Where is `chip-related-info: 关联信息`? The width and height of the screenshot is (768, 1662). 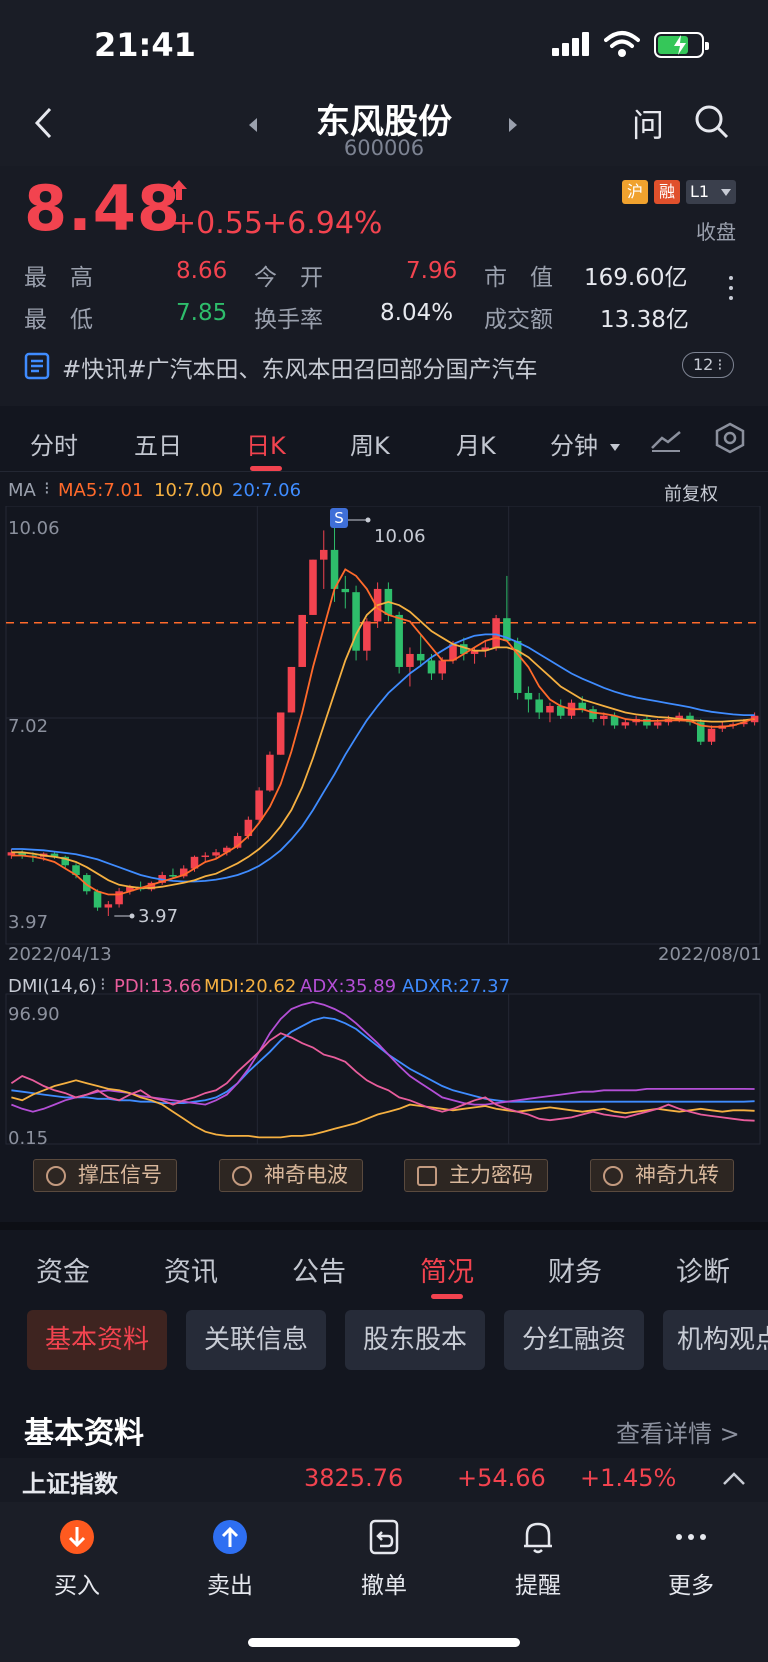
chip-related-info: 关联信息 is located at coordinates (256, 1340).